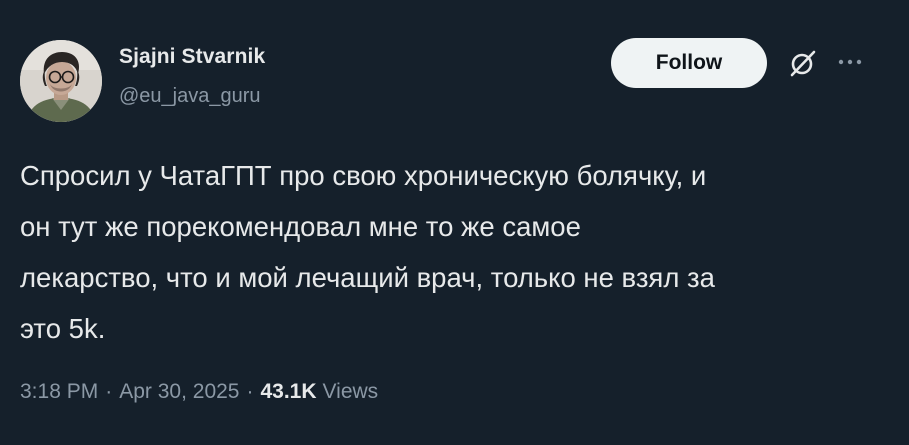  Describe the element at coordinates (803, 63) in the screenshot. I see `grok-icon` at that location.